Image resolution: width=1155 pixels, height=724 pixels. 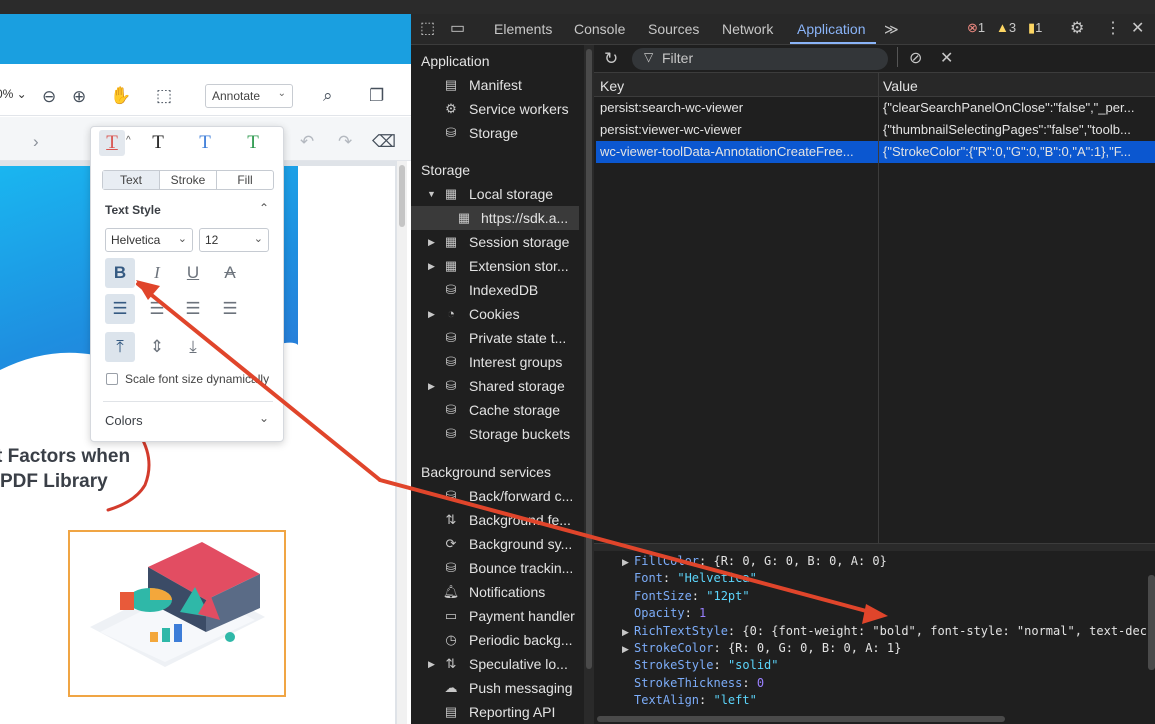 What do you see at coordinates (519, 434) in the screenshot?
I see `sidebar-item-storage-buckets: Storage buckets` at bounding box center [519, 434].